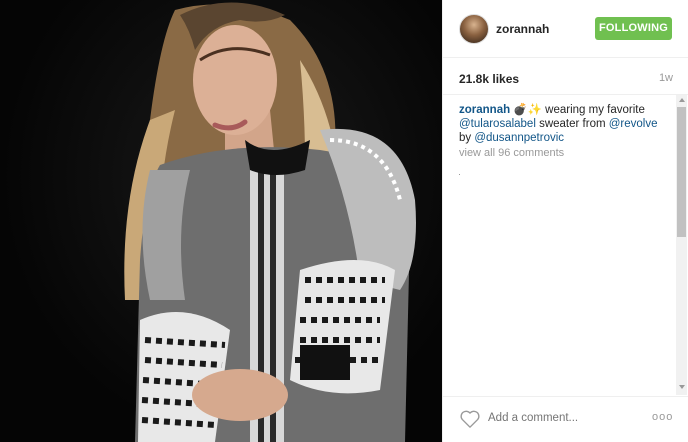 The width and height of the screenshot is (688, 442). Describe the element at coordinates (565, 29) in the screenshot. I see `post-header: zorannah FOLLOWING` at that location.